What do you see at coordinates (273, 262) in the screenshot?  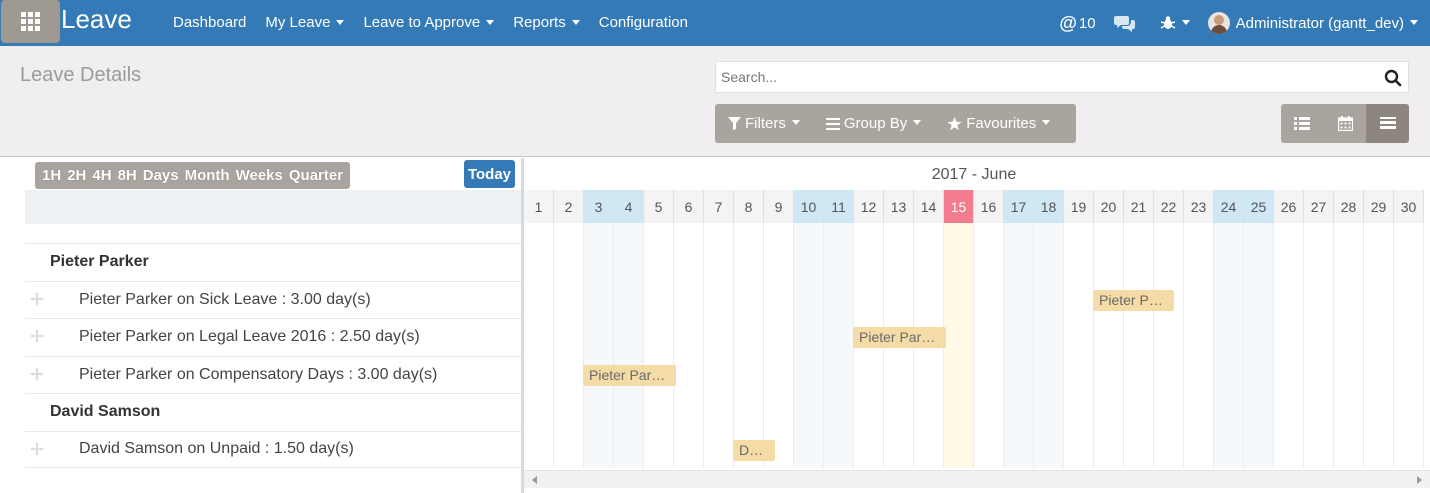 I see `group-row: Pieter Parker` at bounding box center [273, 262].